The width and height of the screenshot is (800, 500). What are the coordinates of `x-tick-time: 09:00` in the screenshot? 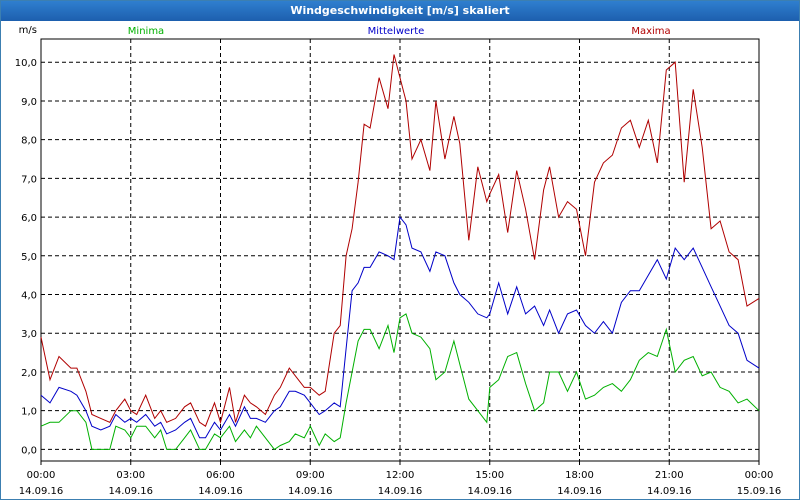 It's located at (310, 475).